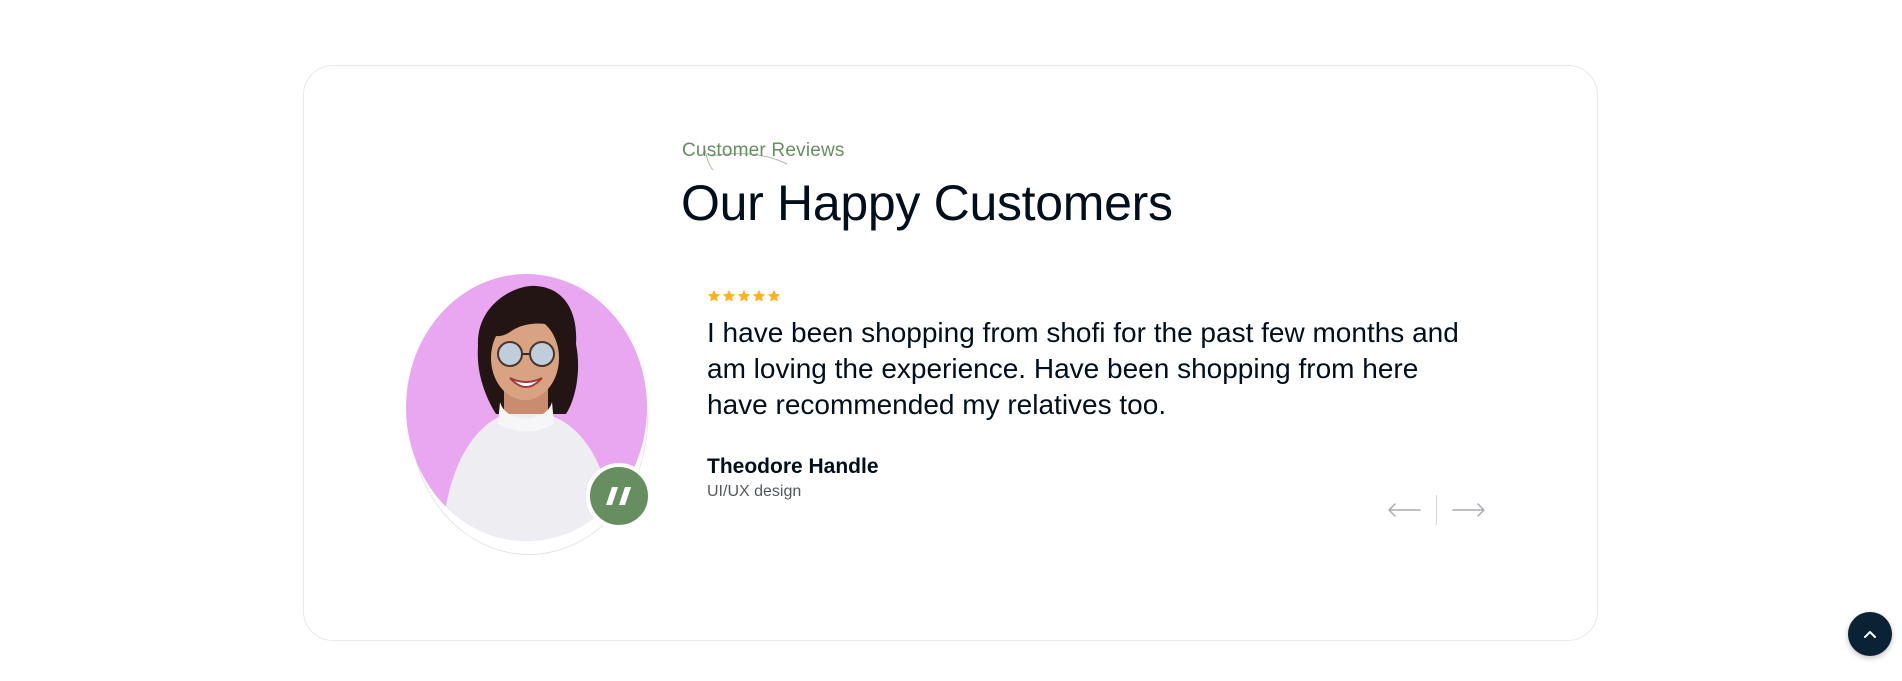 This screenshot has height=681, width=1902. Describe the element at coordinates (746, 160) in the screenshot. I see `subtitle-swoosh-decoration` at that location.